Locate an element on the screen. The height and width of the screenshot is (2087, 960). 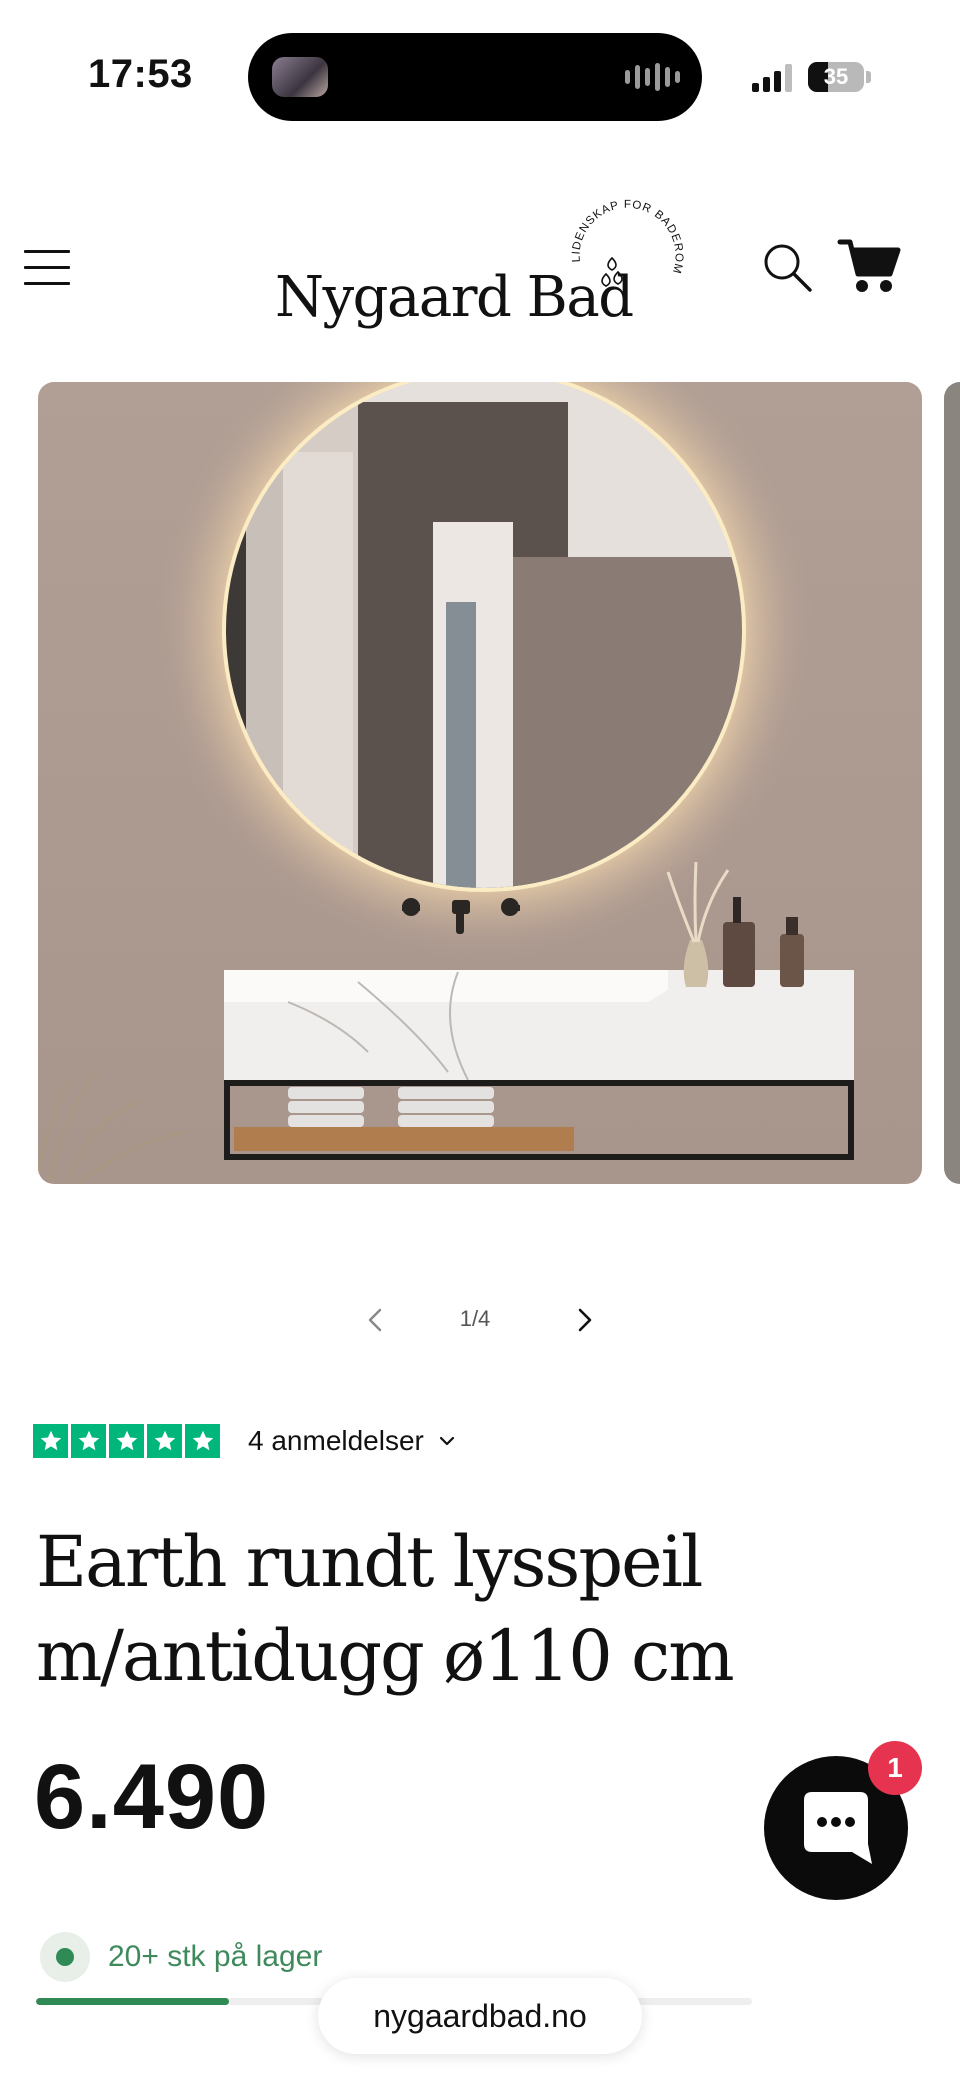
search-icon is located at coordinates (788, 268).